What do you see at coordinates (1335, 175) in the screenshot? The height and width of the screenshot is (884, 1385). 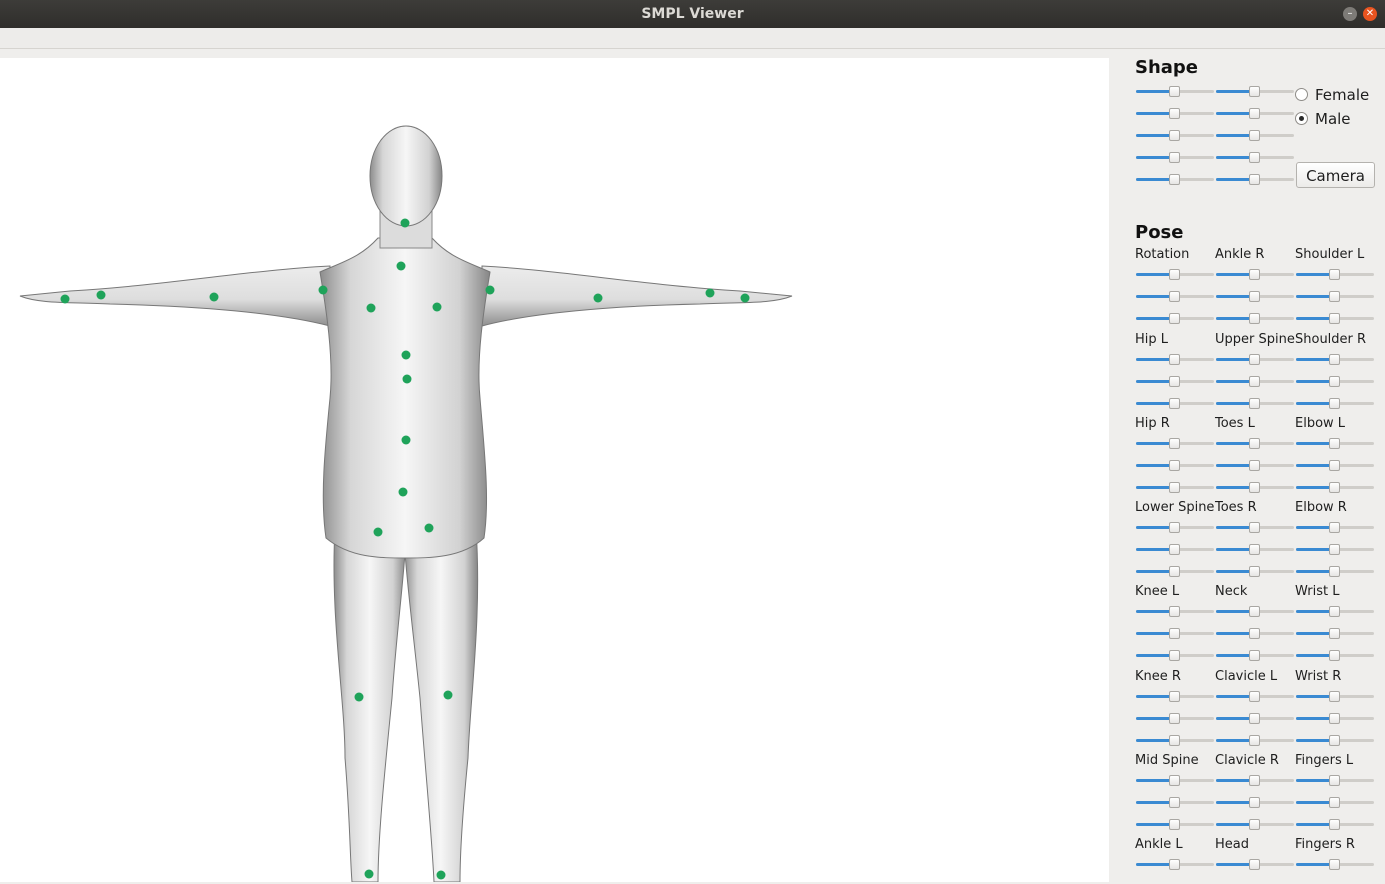 I see `camera-button: Camera` at bounding box center [1335, 175].